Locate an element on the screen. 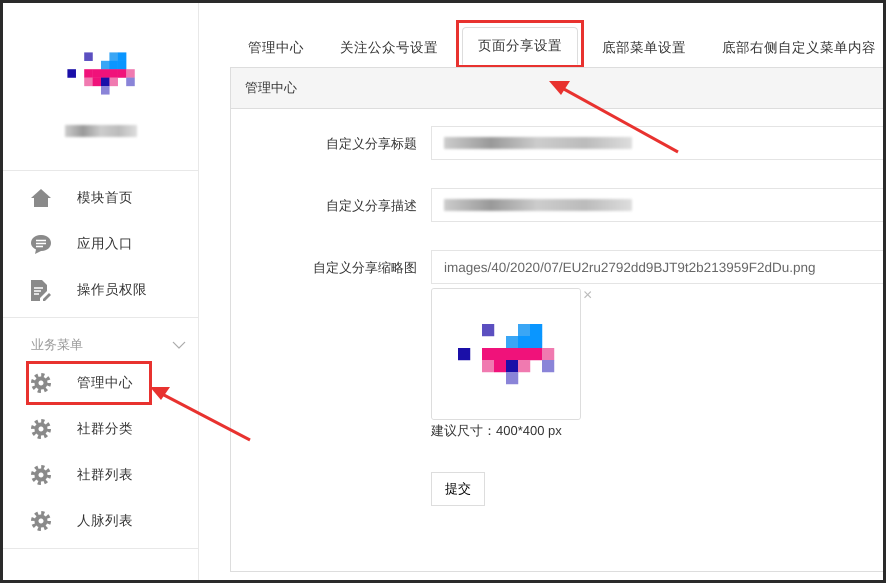  menu-label: 社群列表 is located at coordinates (105, 475).